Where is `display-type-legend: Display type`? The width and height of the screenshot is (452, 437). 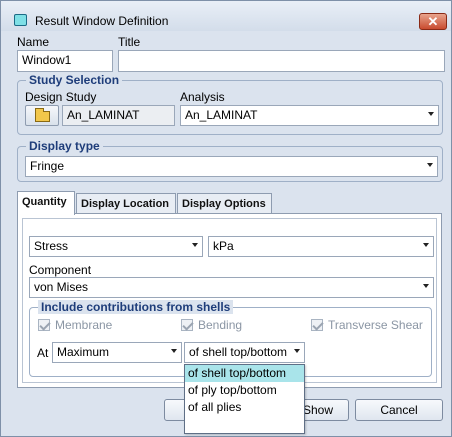 display-type-legend: Display type is located at coordinates (64, 146).